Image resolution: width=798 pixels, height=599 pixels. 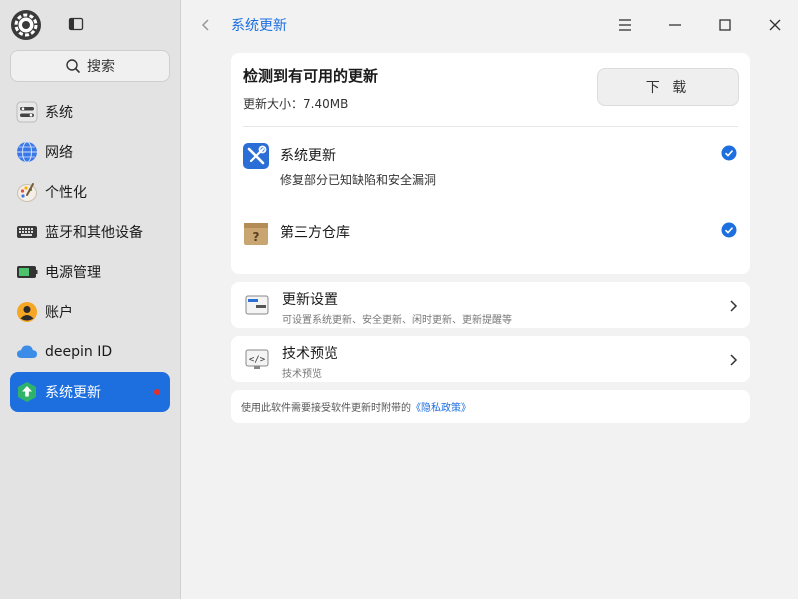 I want to click on keyboard-devices-icon, so click(x=27, y=232).